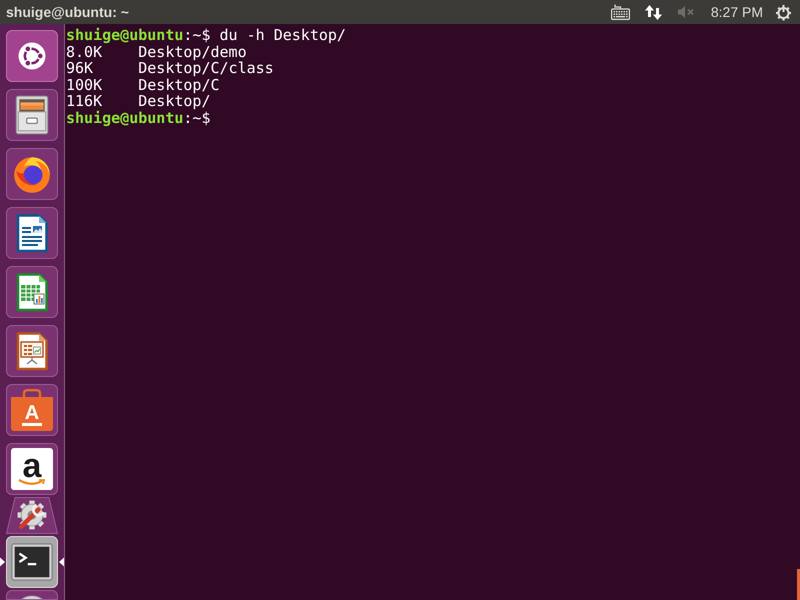  I want to click on output-size: 8.0K, so click(84, 52).